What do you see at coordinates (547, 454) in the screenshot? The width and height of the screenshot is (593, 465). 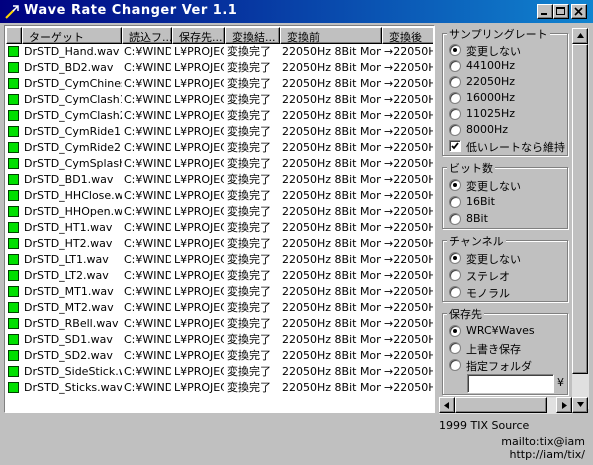 I see `website-link: http://iam/tix/` at bounding box center [547, 454].